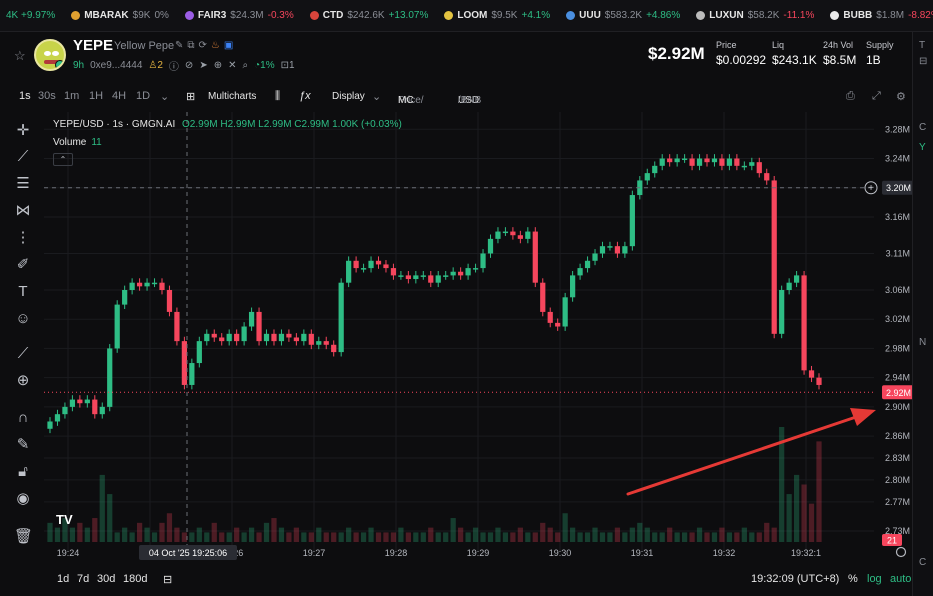 This screenshot has width=933, height=596. I want to click on lock-drawings-icon: ✎, so click(23, 445).